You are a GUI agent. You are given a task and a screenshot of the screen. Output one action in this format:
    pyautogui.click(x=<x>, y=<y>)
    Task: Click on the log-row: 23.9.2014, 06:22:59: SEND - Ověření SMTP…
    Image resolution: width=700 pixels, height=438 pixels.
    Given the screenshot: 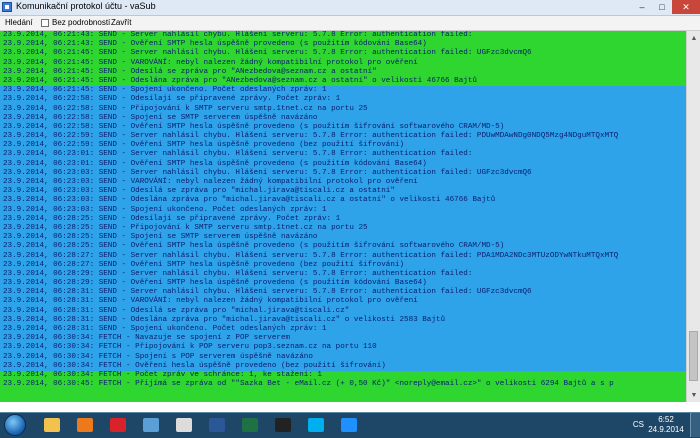 What is the action you would take?
    pyautogui.click(x=343, y=146)
    